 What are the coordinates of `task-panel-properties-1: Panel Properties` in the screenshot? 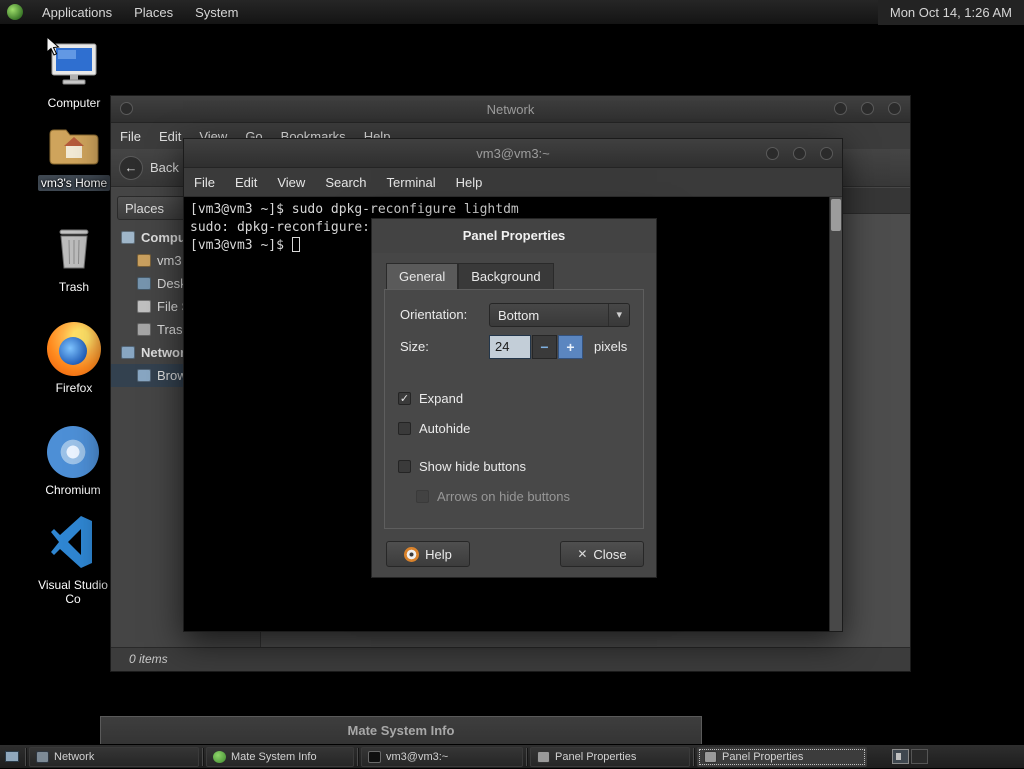 It's located at (610, 756).